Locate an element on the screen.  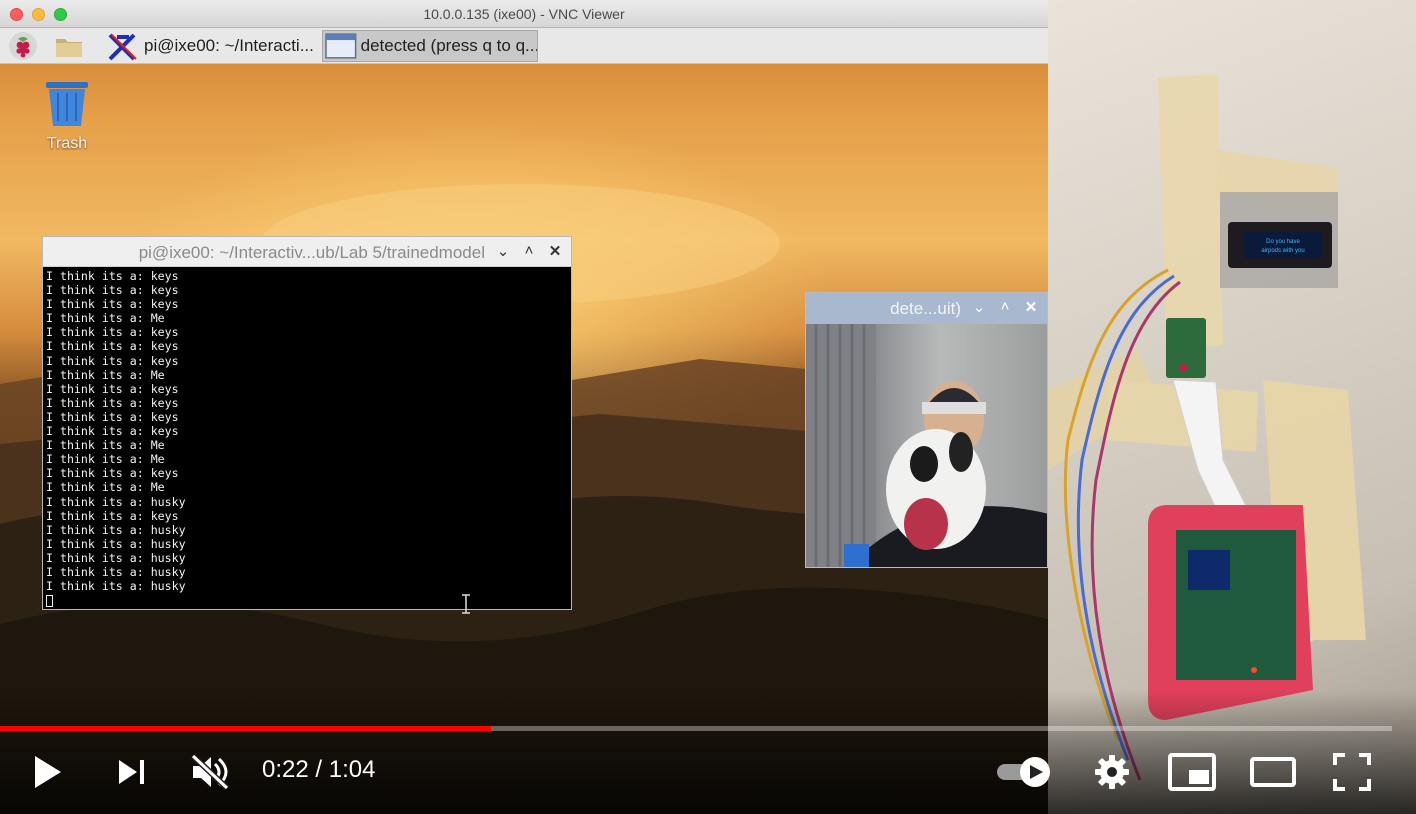
skip-next-icon is located at coordinates (131, 772).